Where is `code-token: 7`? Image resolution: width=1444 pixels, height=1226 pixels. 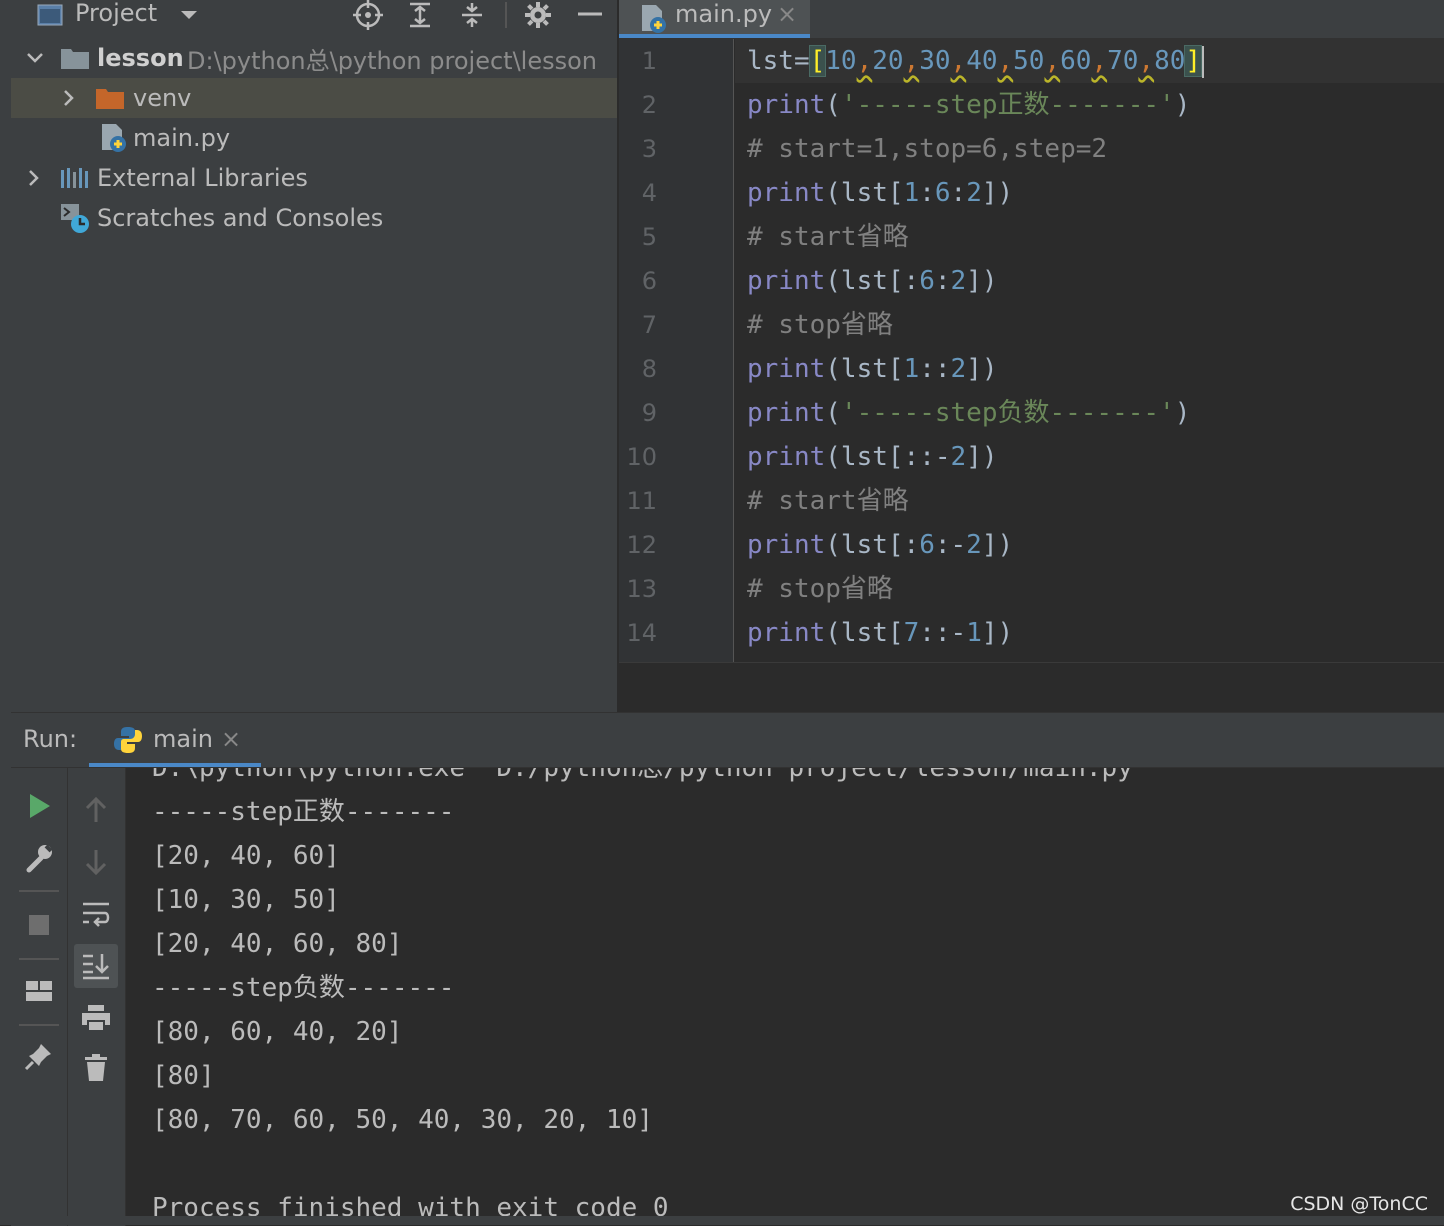
code-token: 7 is located at coordinates (911, 633).